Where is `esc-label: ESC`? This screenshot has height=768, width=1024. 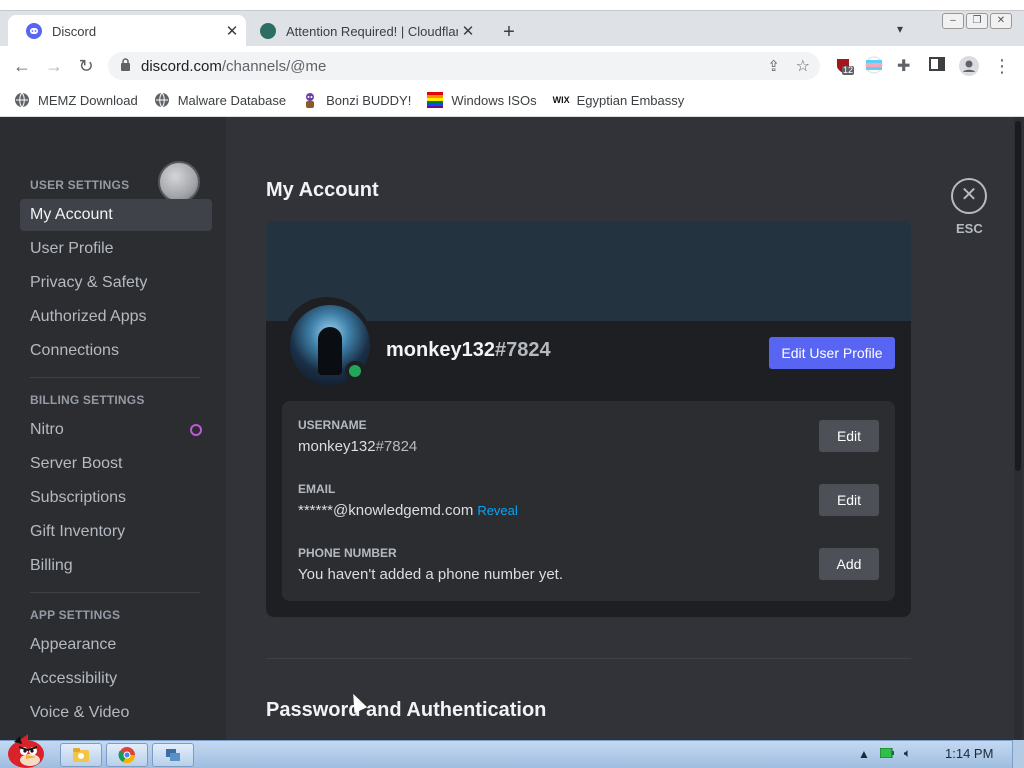 esc-label: ESC is located at coordinates (969, 228).